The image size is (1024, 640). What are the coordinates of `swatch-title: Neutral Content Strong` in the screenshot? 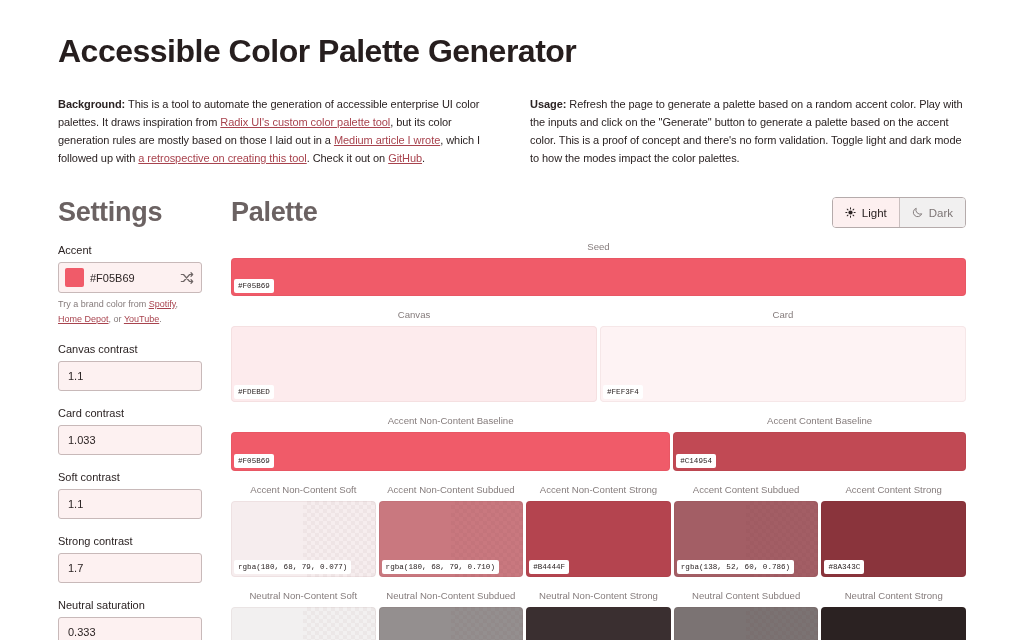 It's located at (893, 596).